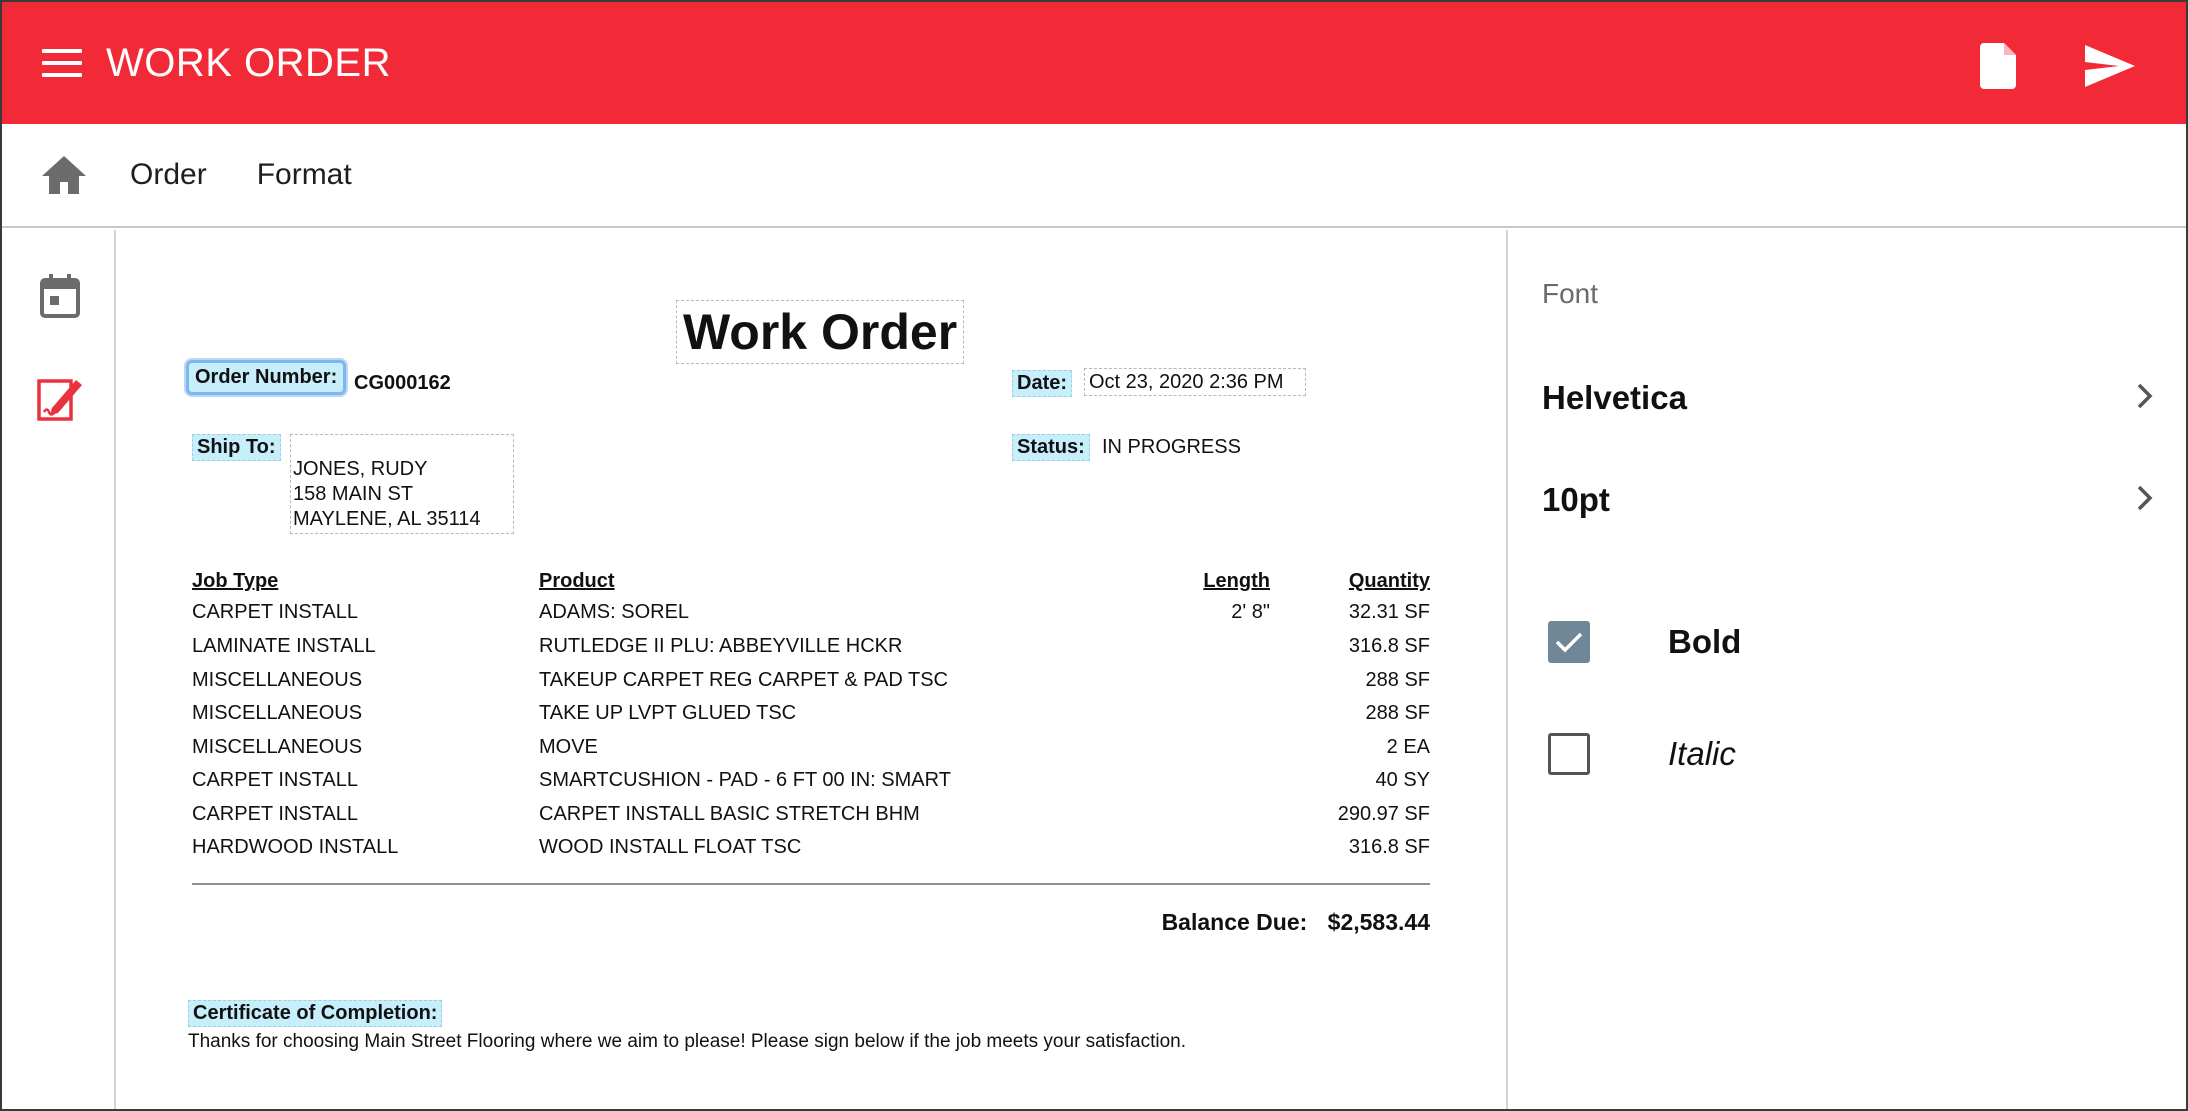  Describe the element at coordinates (64, 63) in the screenshot. I see `hamburger-menu-icon` at that location.